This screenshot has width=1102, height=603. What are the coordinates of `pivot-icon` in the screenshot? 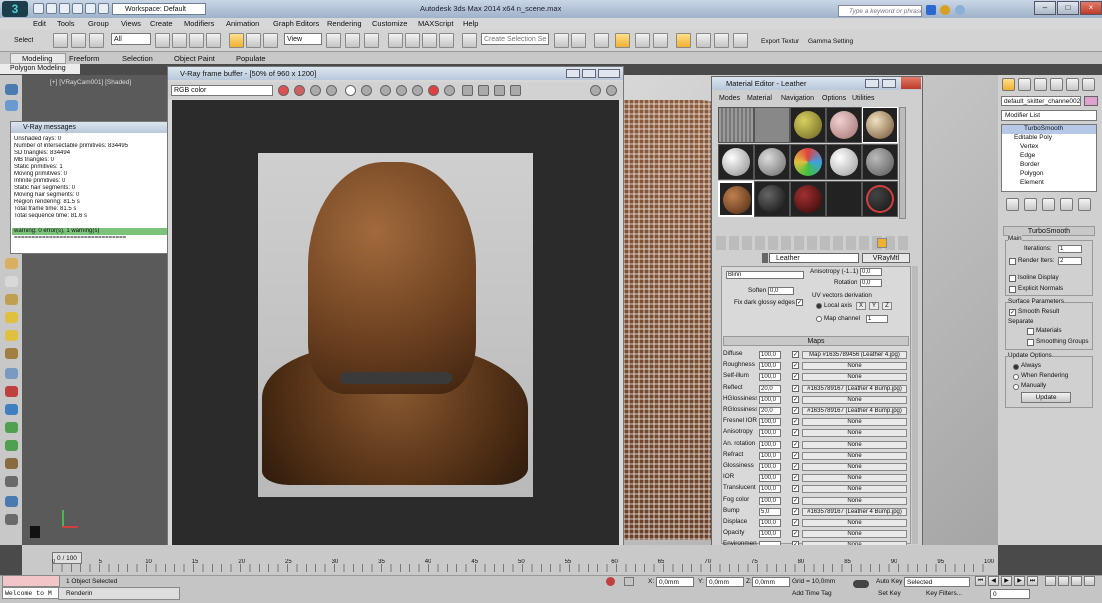 It's located at (333, 40).